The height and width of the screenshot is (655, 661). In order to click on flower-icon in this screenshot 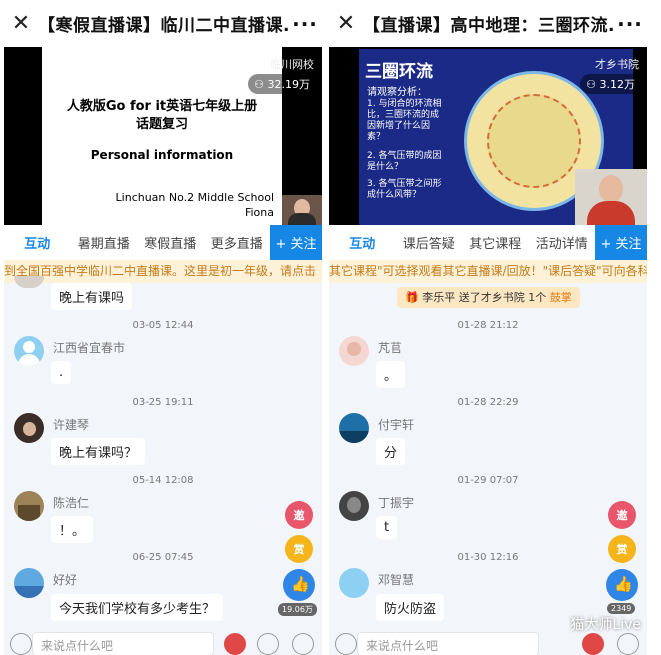, I will do `click(268, 644)`.